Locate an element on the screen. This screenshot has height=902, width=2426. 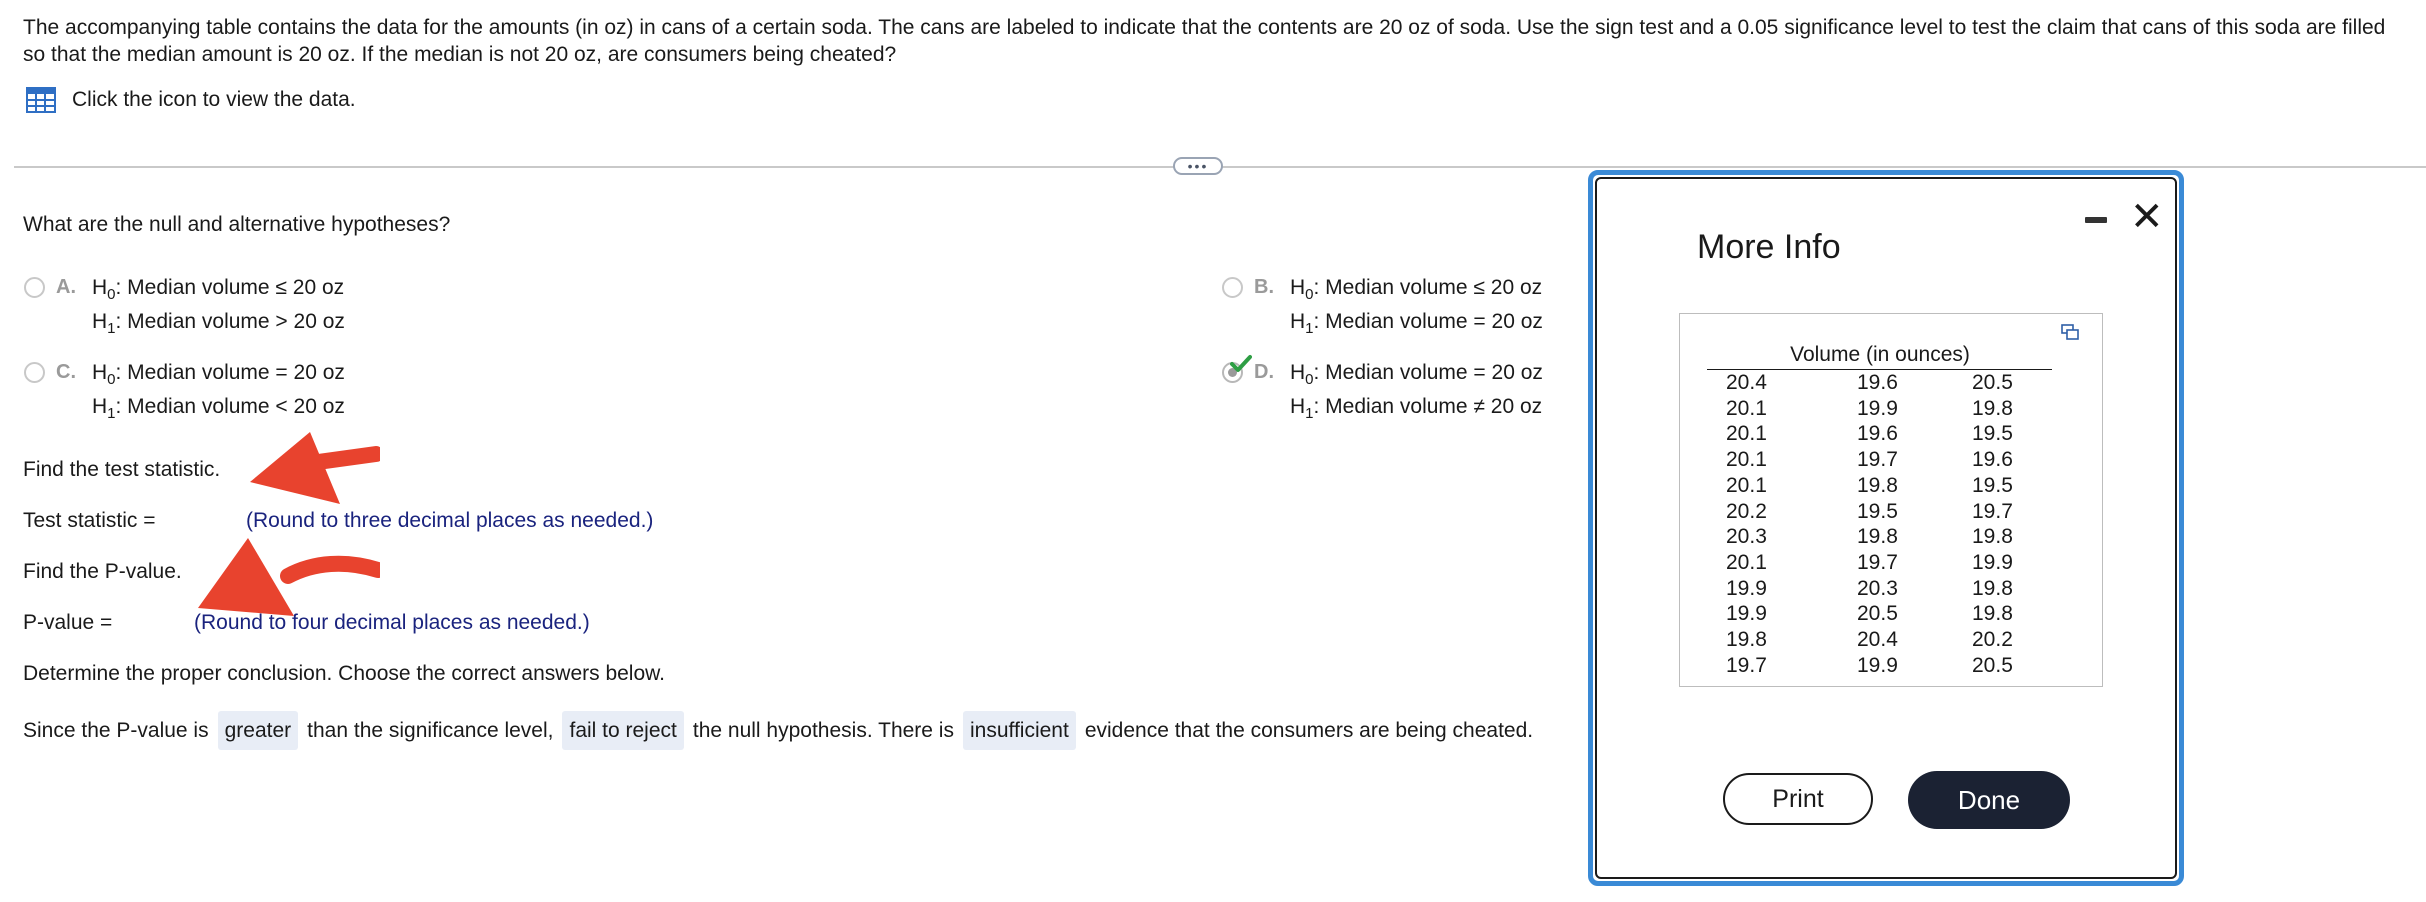
table-icon is located at coordinates (41, 99).